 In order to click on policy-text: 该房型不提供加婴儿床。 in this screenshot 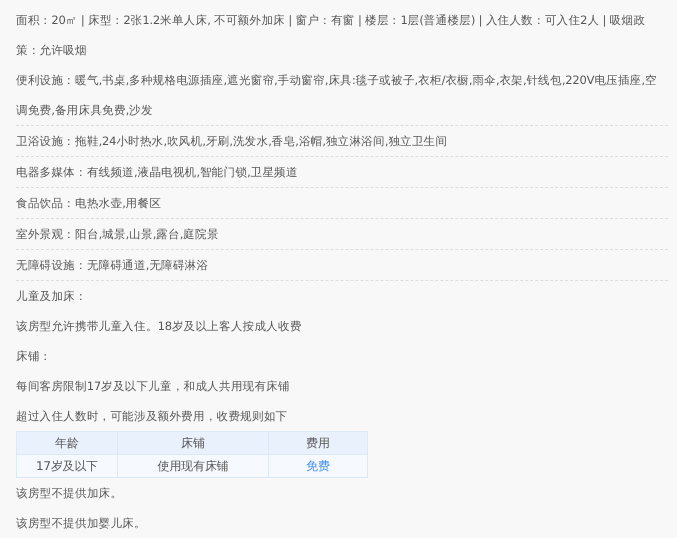, I will do `click(81, 523)`.